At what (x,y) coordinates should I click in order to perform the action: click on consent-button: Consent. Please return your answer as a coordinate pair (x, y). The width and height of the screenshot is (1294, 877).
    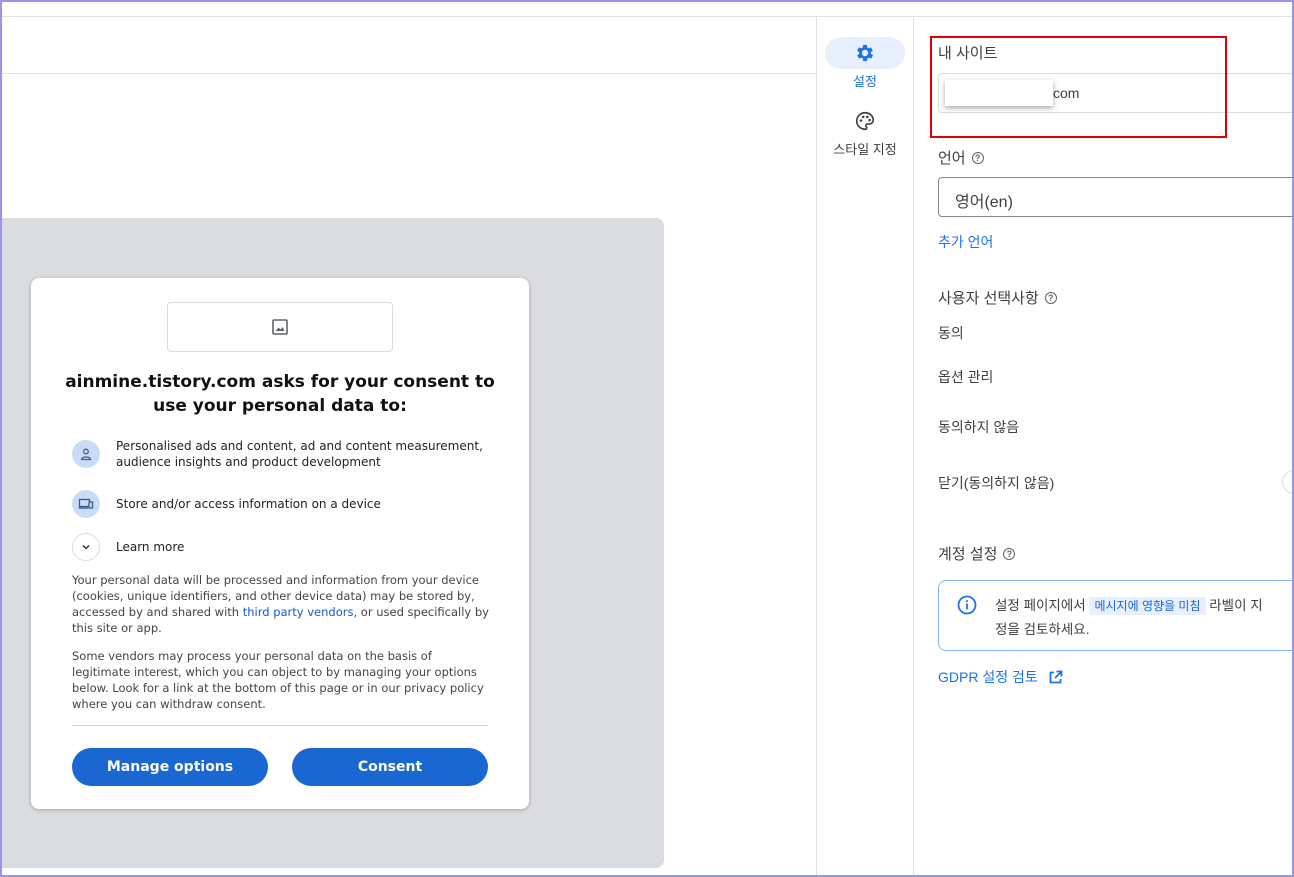
    Looking at the image, I should click on (390, 767).